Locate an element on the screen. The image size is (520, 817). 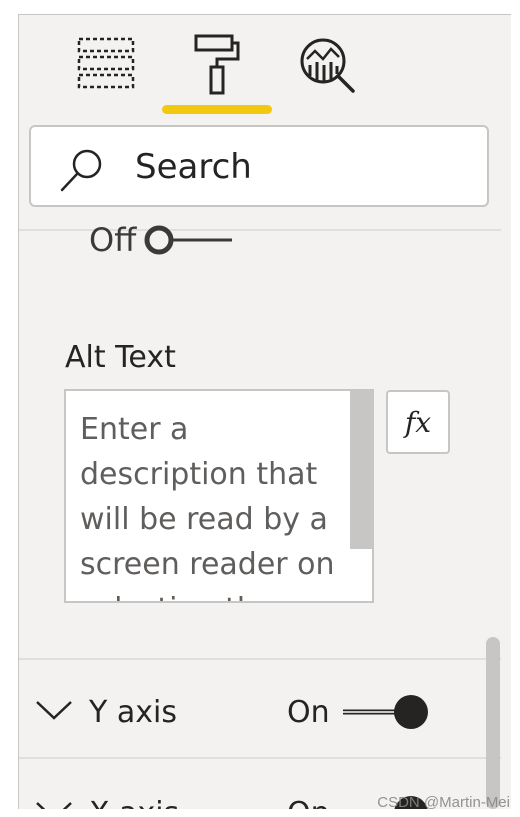
analytics-icon is located at coordinates (327, 65).